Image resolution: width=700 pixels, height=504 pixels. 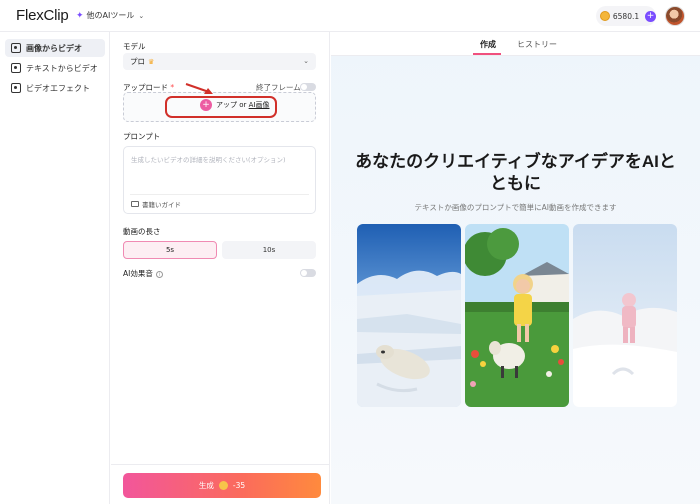 What do you see at coordinates (515, 207) in the screenshot?
I see `hero-subtitle: テキストか画像のプロンプトで簡単にAI動画を作成できます` at bounding box center [515, 207].